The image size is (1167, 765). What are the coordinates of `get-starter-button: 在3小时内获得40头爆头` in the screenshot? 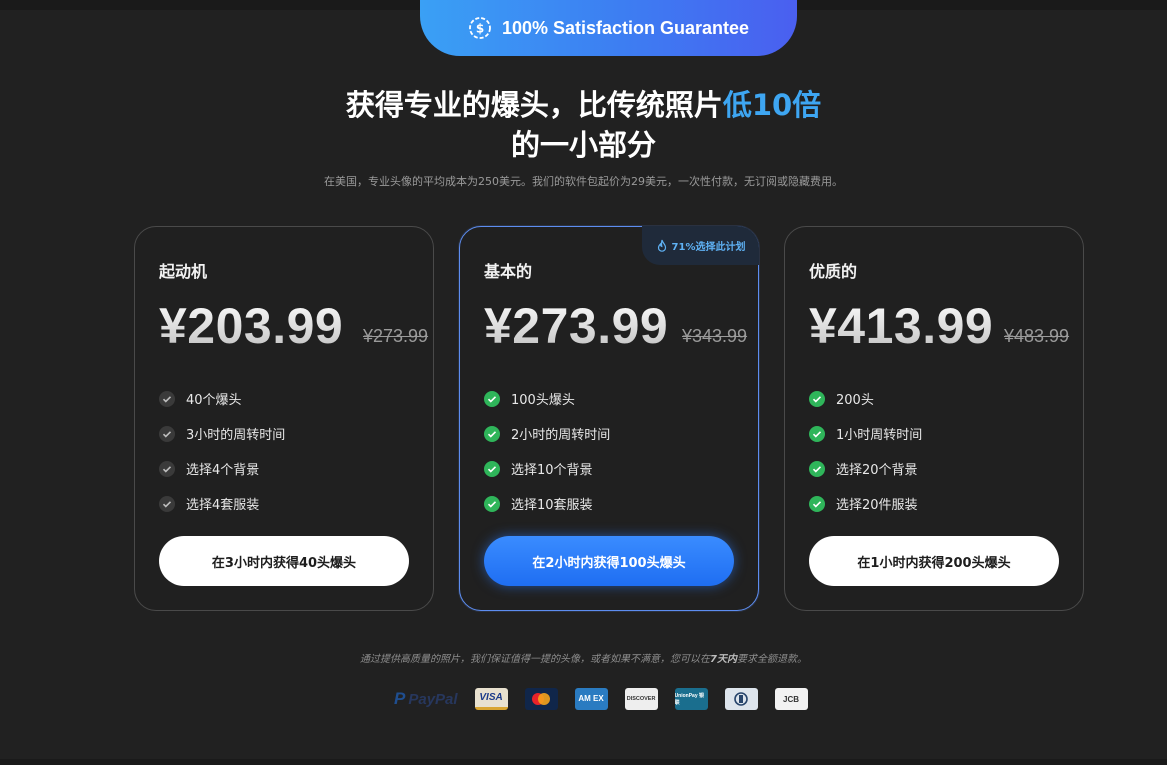 It's located at (284, 561).